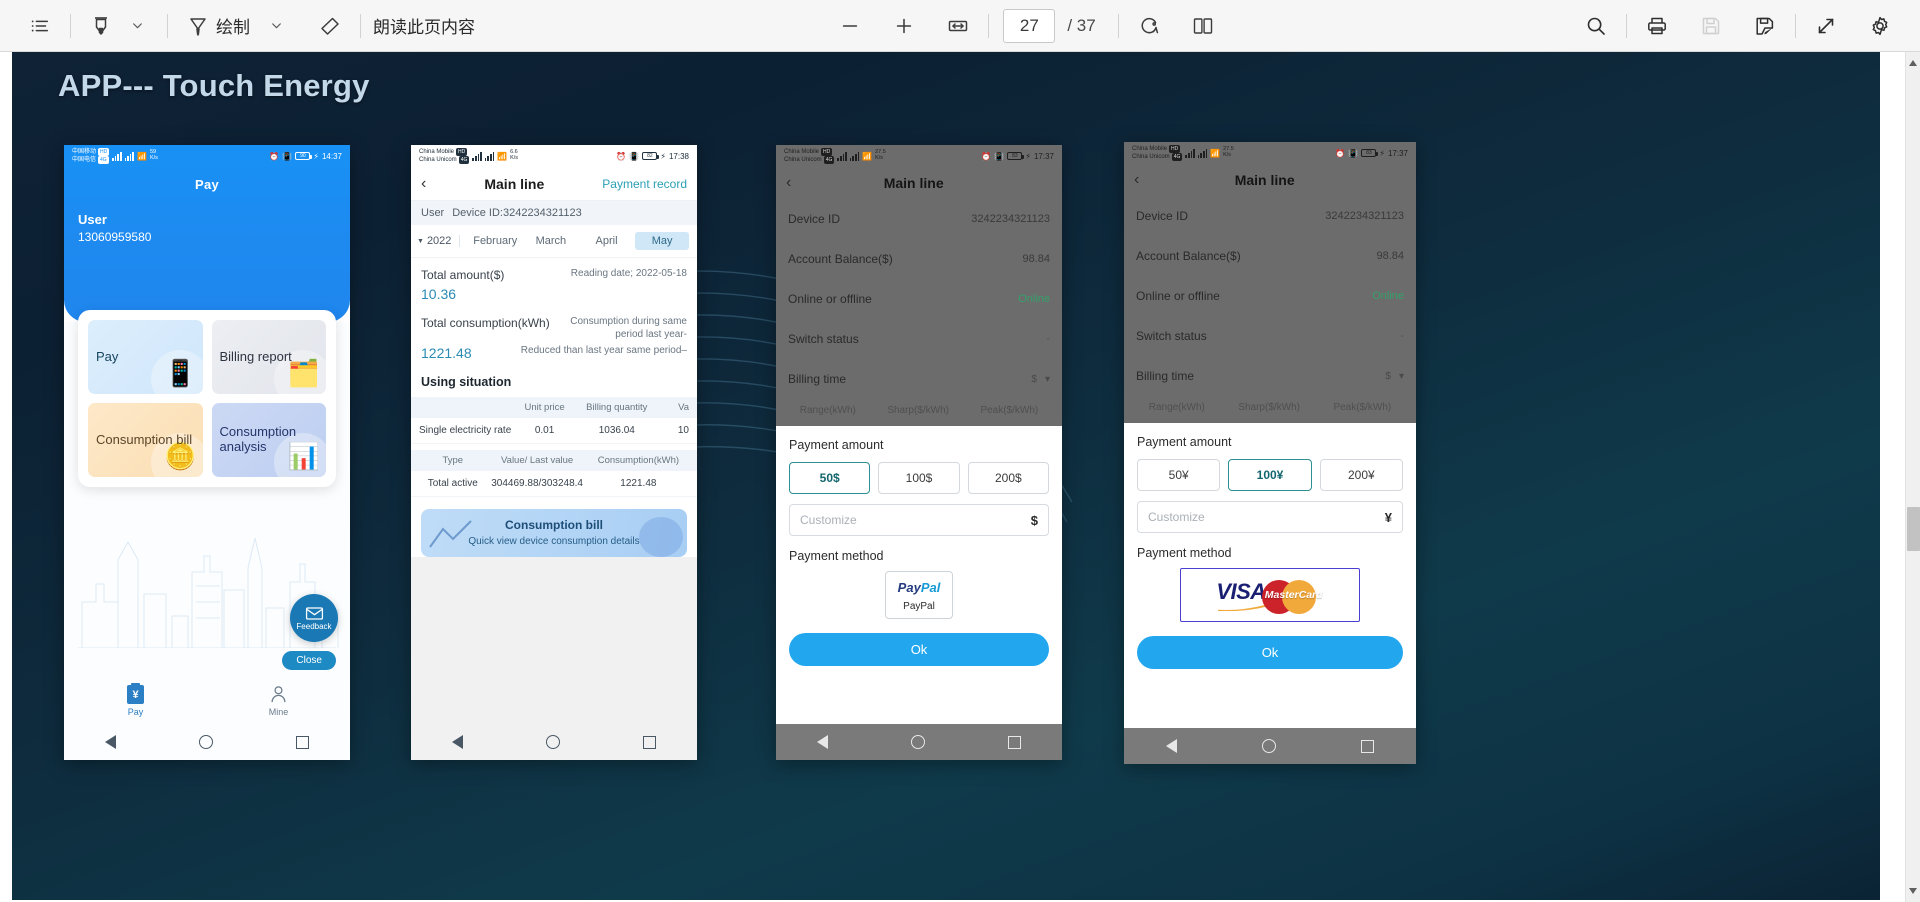 This screenshot has height=902, width=1920. I want to click on vertical-scrollbar, so click(1912, 477).